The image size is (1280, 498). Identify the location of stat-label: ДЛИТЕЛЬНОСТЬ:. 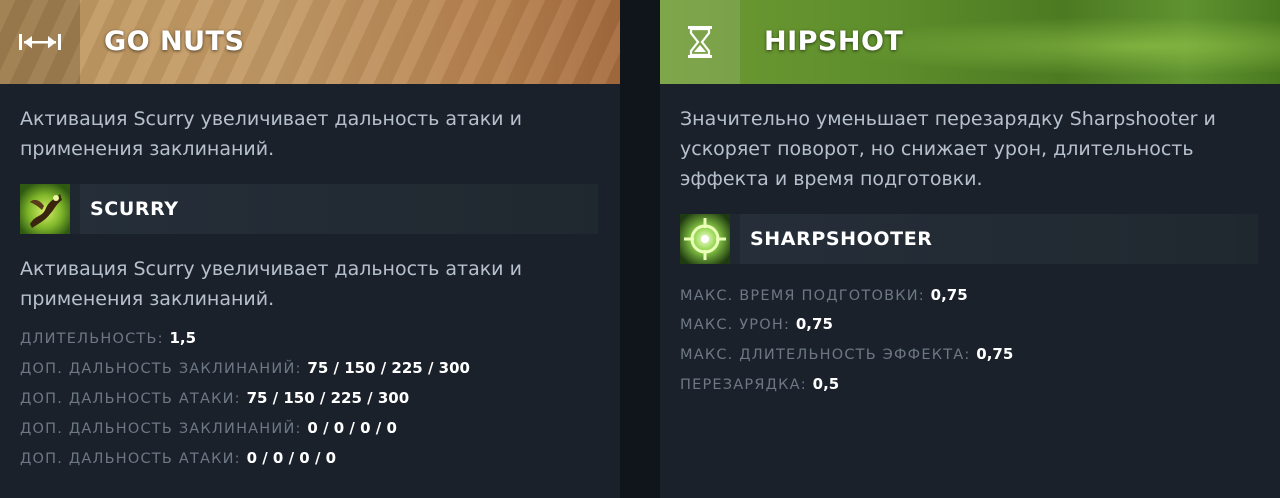
(92, 339).